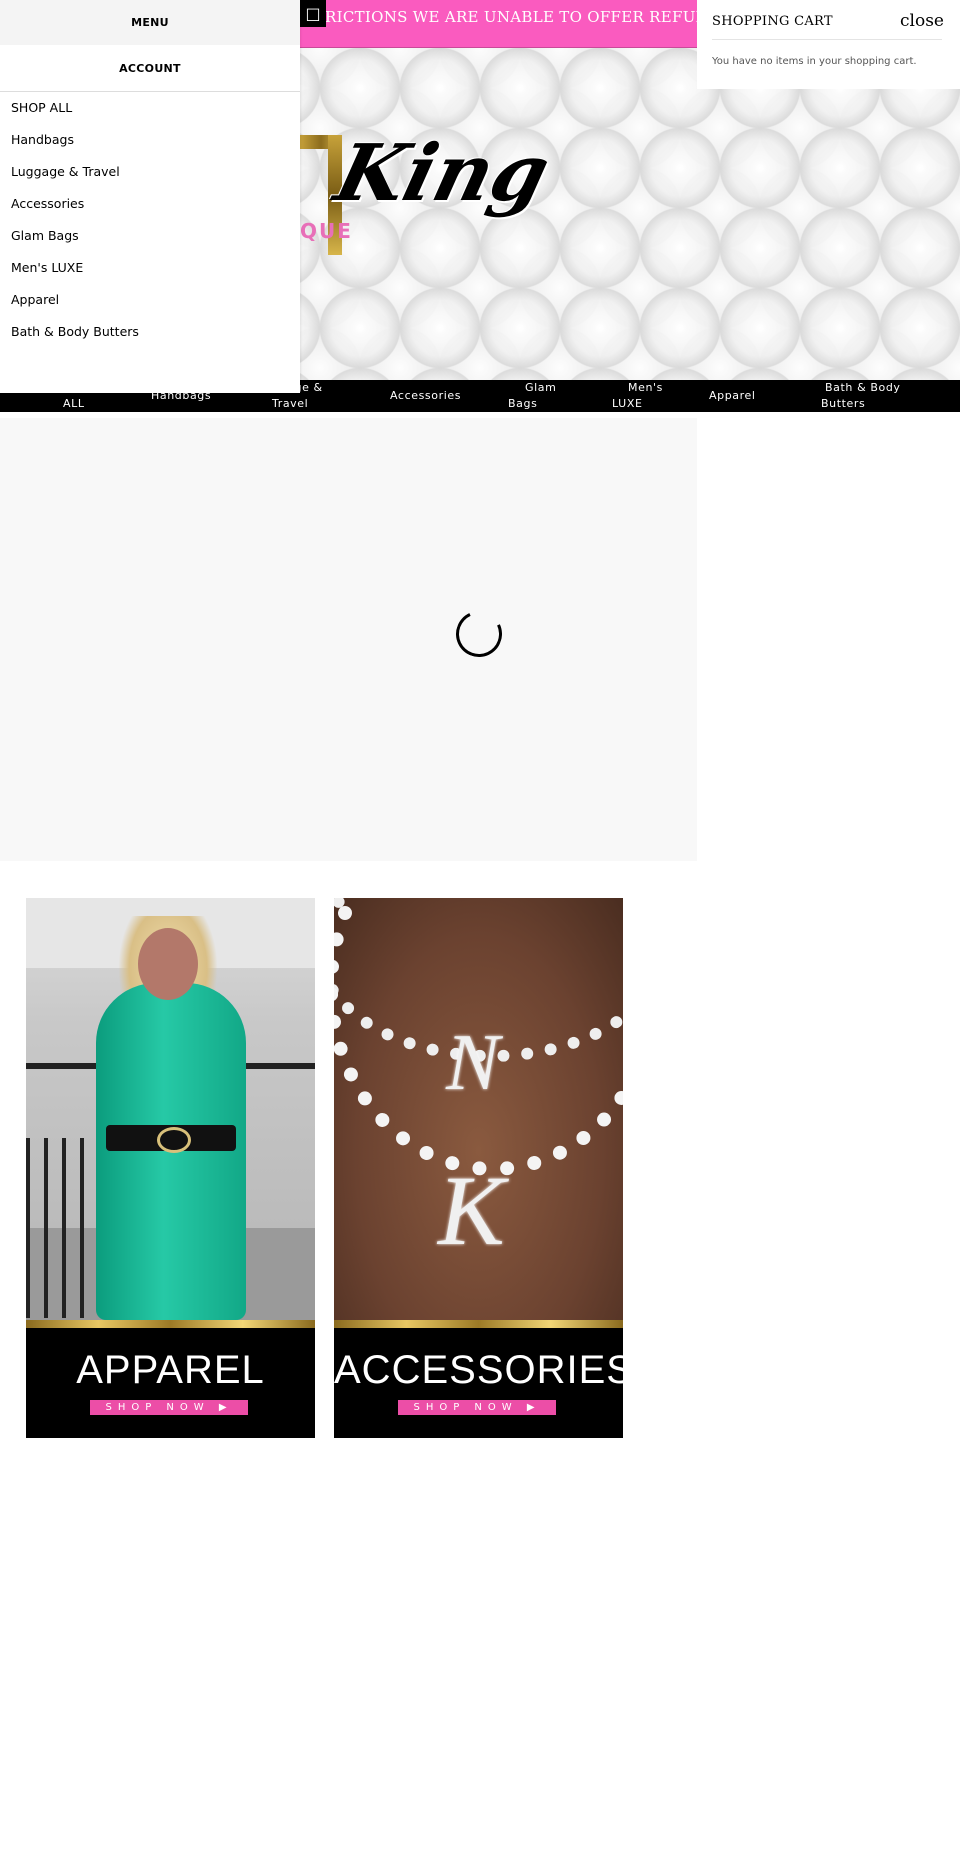 This screenshot has width=960, height=1875. Describe the element at coordinates (478, 1370) in the screenshot. I see `tile-title: ACCESSORIES` at that location.